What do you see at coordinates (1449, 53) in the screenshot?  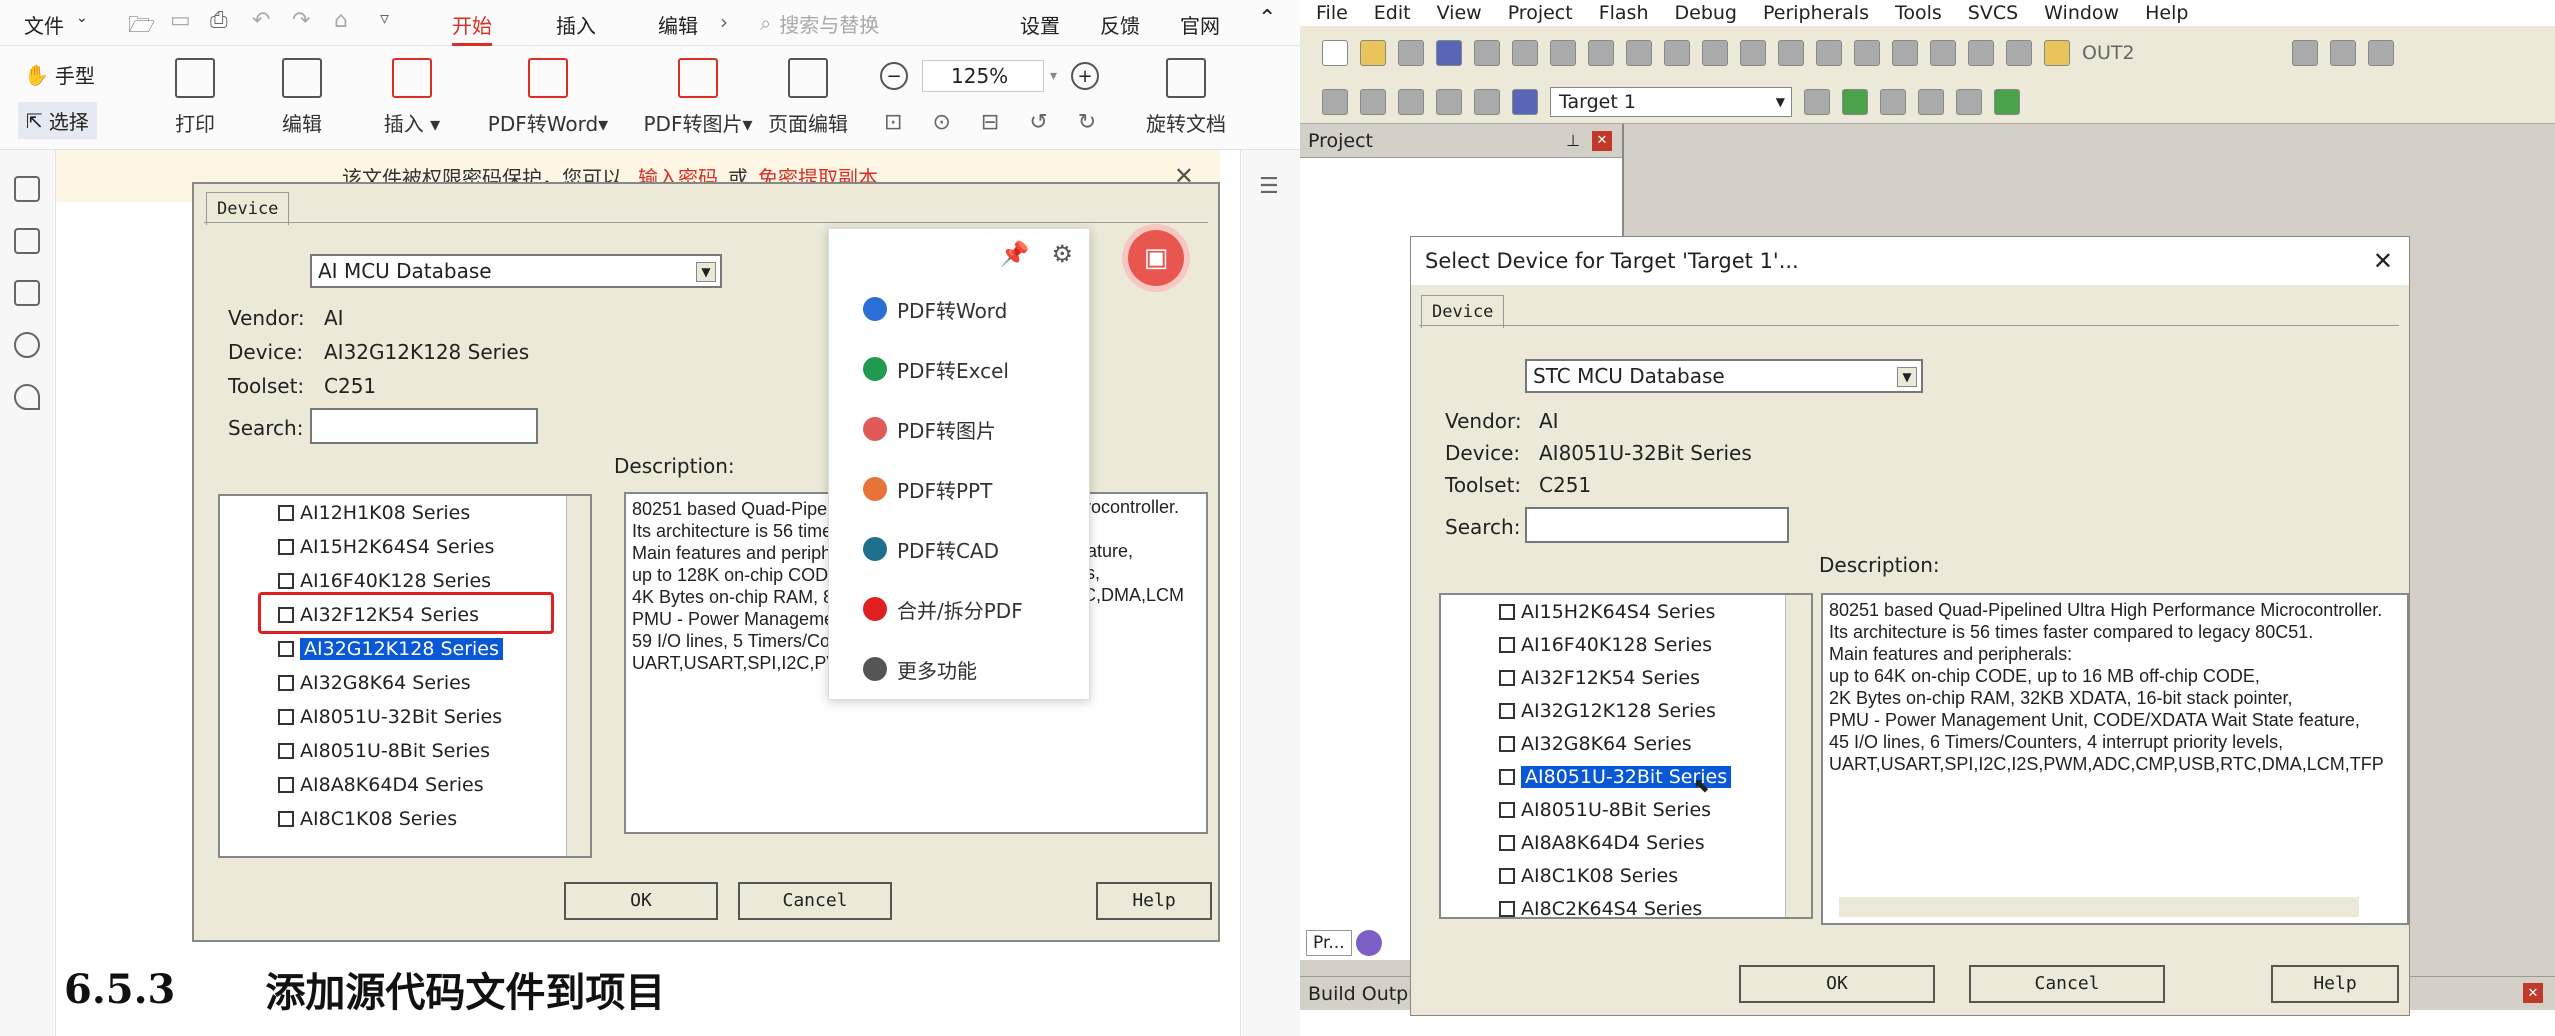 I see `save-all-icon` at bounding box center [1449, 53].